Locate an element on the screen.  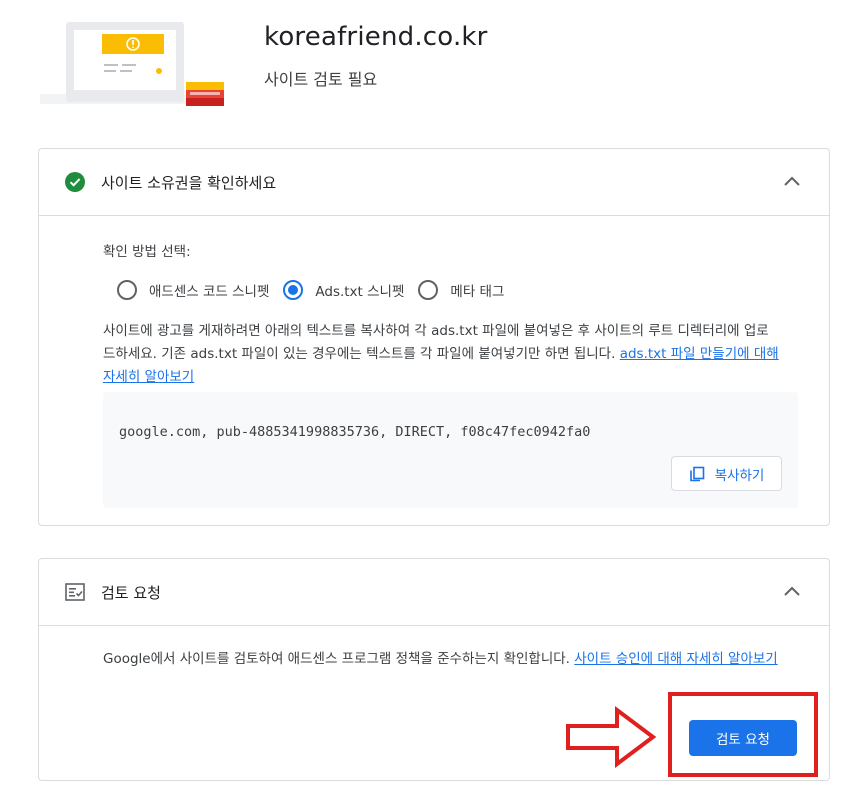
copy-button: 복사하기 is located at coordinates (726, 473).